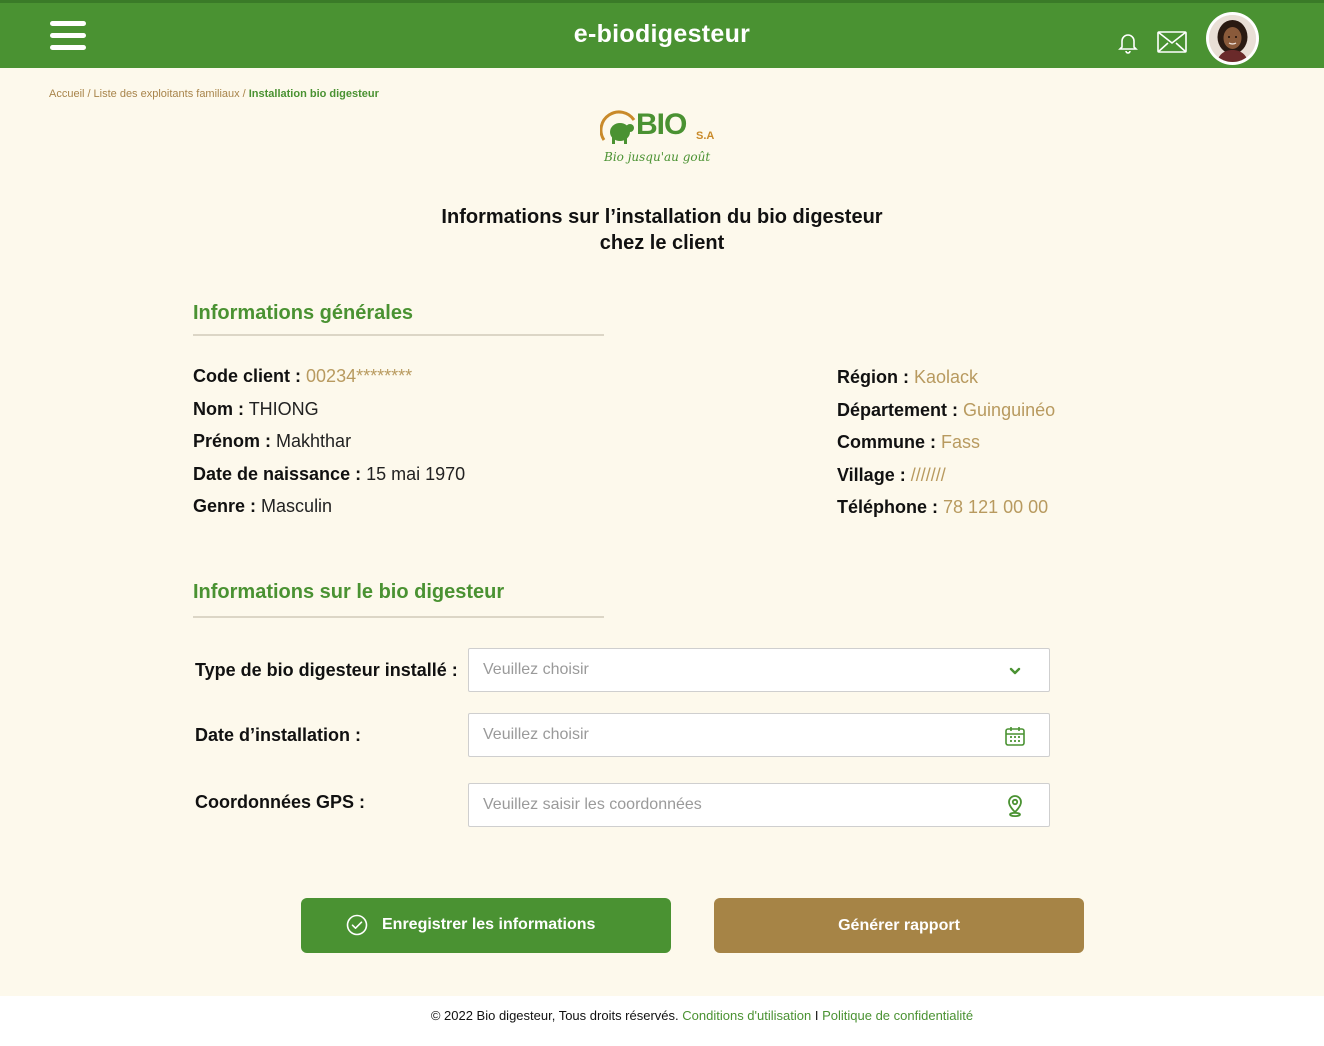 Image resolution: width=1324 pixels, height=1046 pixels. Describe the element at coordinates (167, 94) in the screenshot. I see `breadcrumb-exploitants-link: Liste des exploitants familiaux` at that location.